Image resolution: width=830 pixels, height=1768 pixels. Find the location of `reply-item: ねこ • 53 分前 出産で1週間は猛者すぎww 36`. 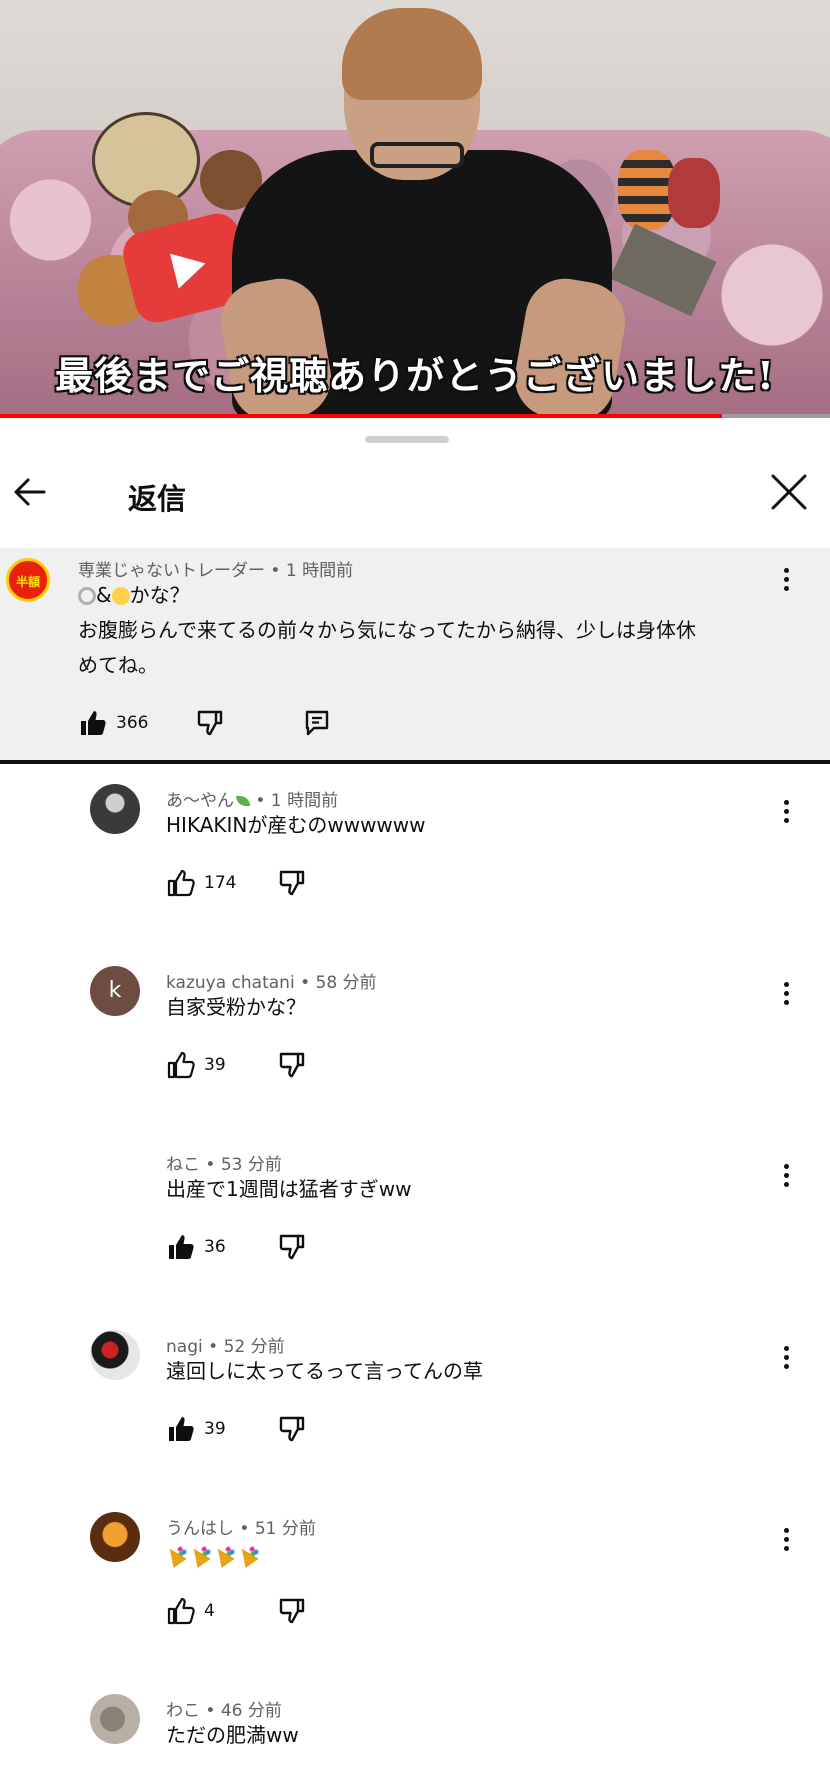

reply-item: ねこ • 53 分前 出産で1週間は猛者すぎww 36 is located at coordinates (415, 1225).